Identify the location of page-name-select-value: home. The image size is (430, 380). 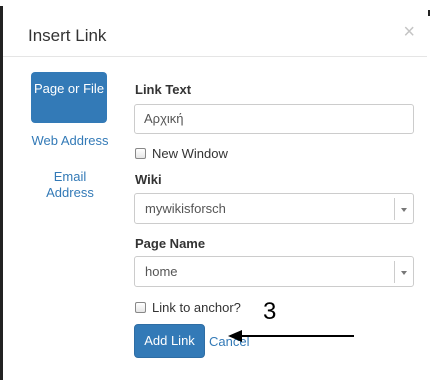
(161, 271).